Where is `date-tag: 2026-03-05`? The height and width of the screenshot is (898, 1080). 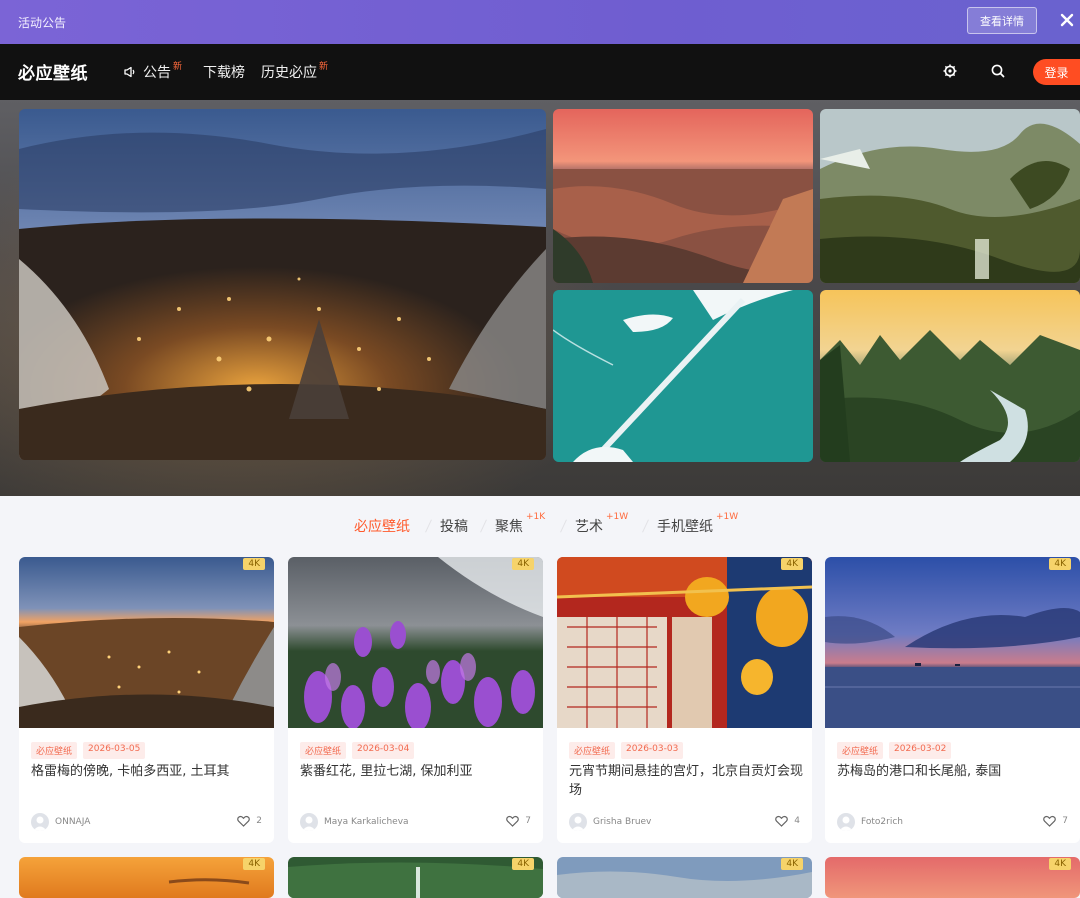
date-tag: 2026-03-05 is located at coordinates (114, 750).